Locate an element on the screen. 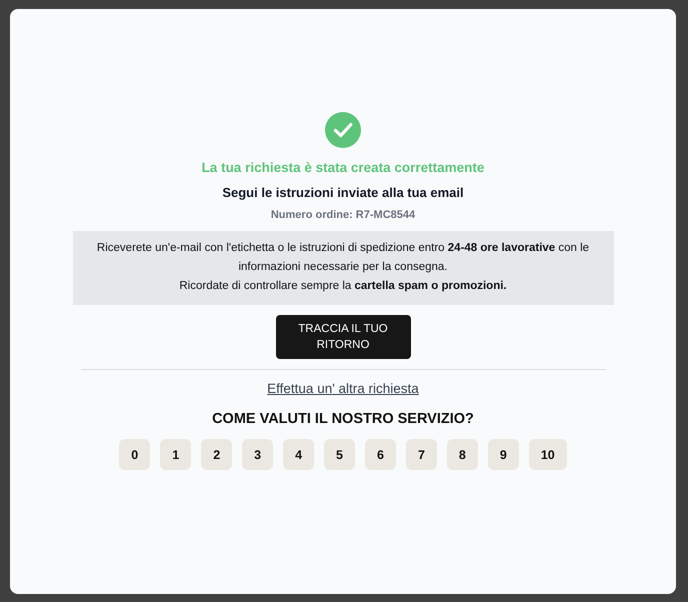 Image resolution: width=688 pixels, height=602 pixels. new-request-link: Effettua un' altra richiesta is located at coordinates (343, 389).